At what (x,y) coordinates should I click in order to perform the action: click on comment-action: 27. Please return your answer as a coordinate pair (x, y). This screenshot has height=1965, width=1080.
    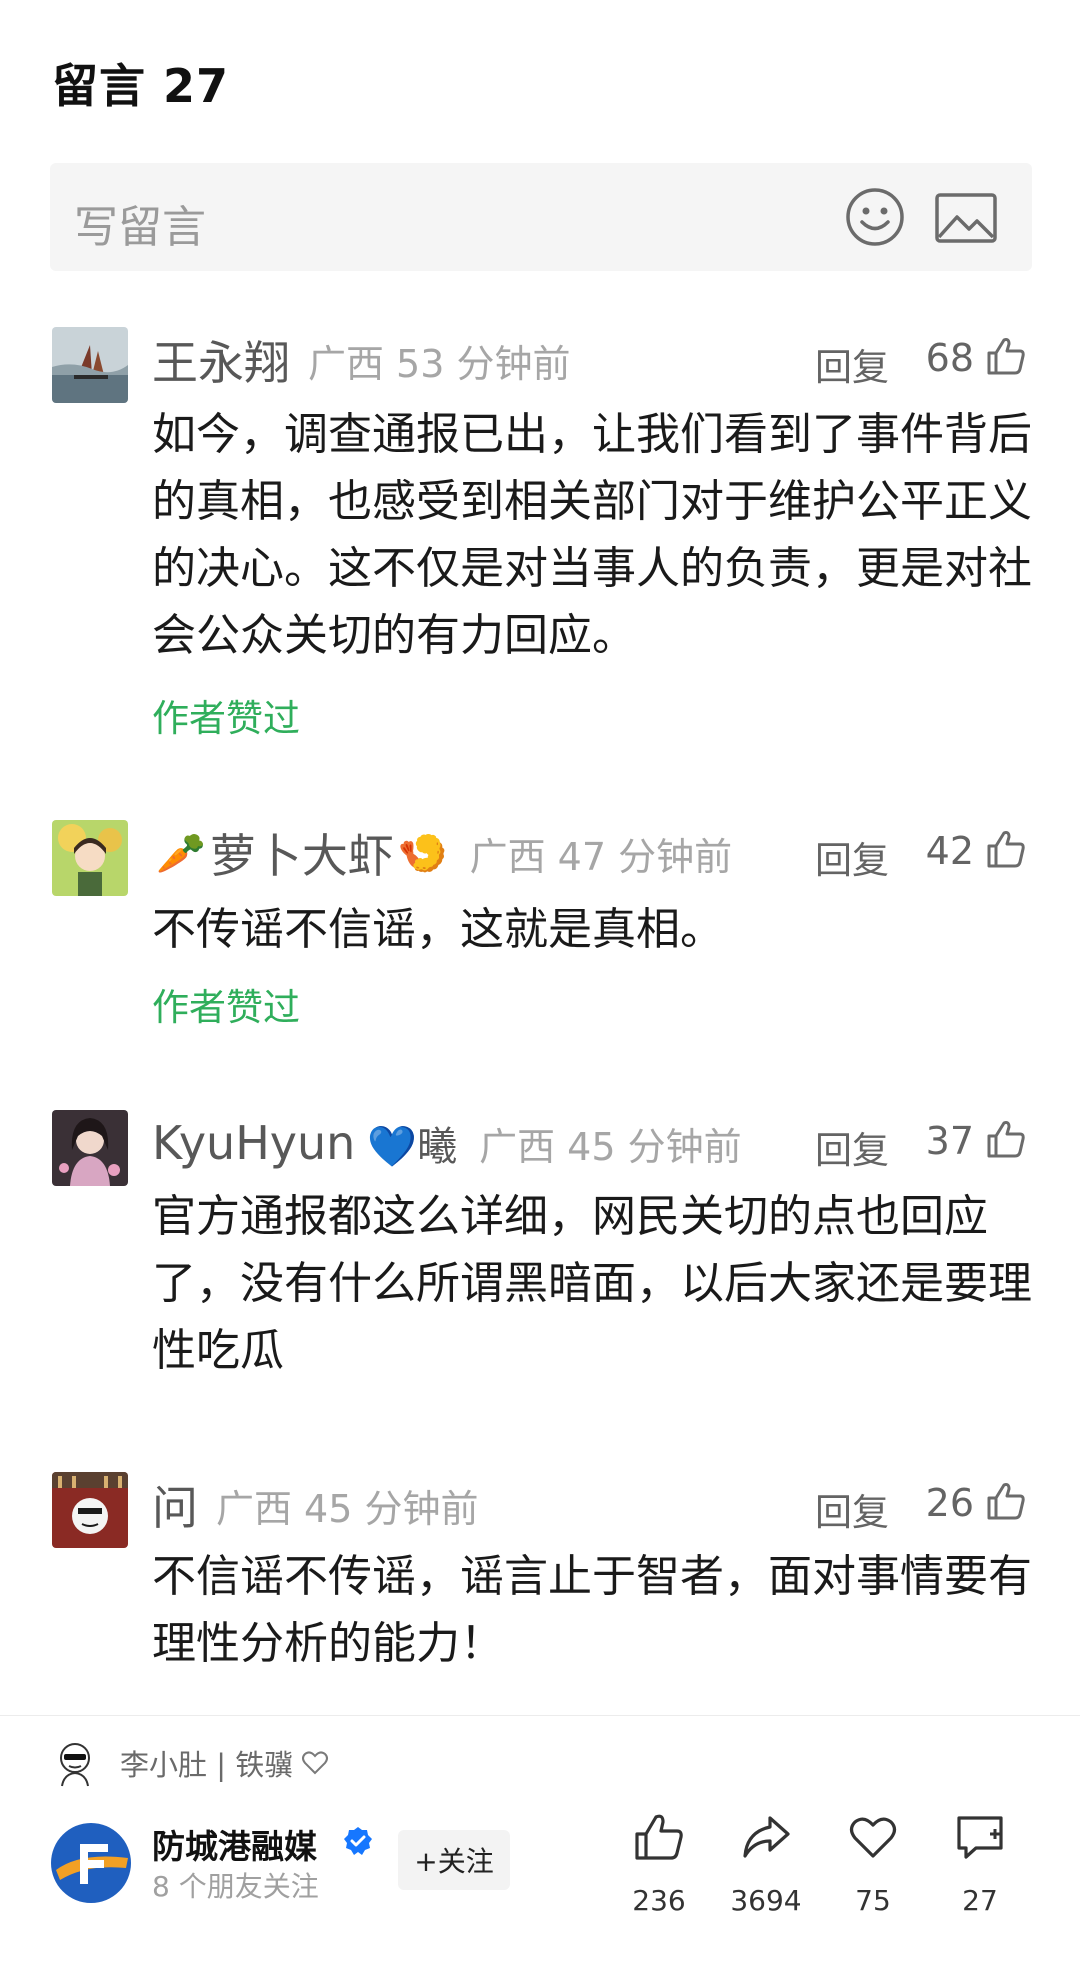
    Looking at the image, I should click on (980, 1864).